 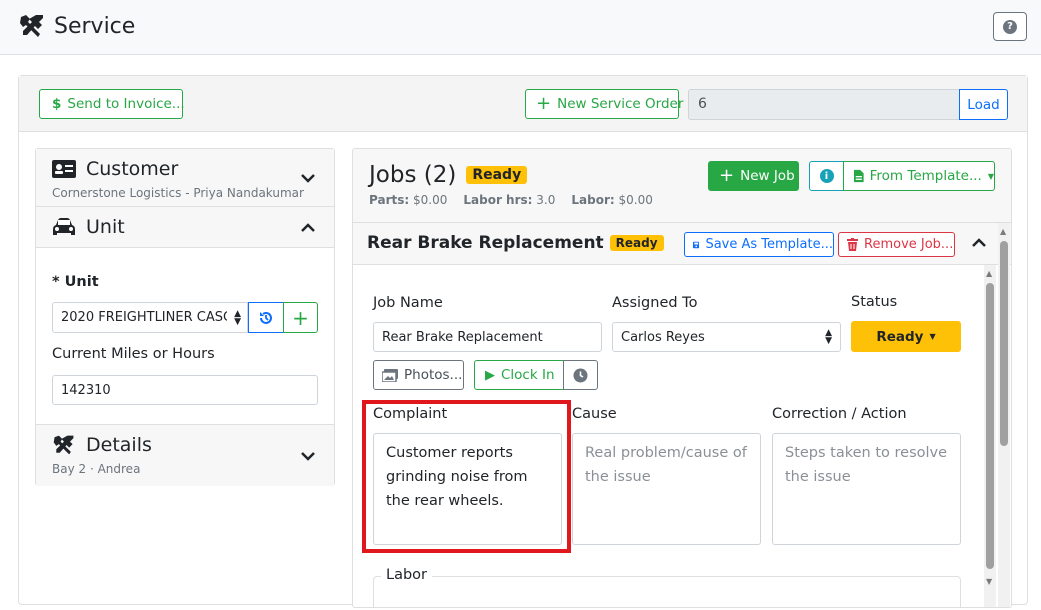 What do you see at coordinates (983, 104) in the screenshot?
I see `load-button: Load` at bounding box center [983, 104].